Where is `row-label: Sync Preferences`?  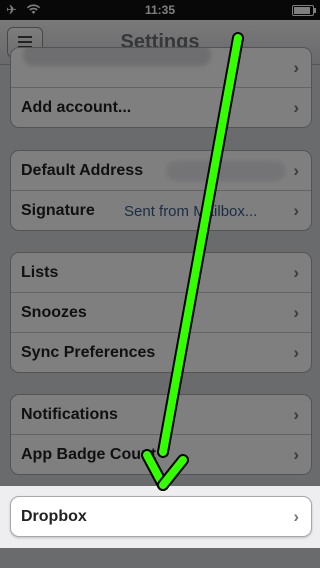 row-label: Sync Preferences is located at coordinates (88, 352).